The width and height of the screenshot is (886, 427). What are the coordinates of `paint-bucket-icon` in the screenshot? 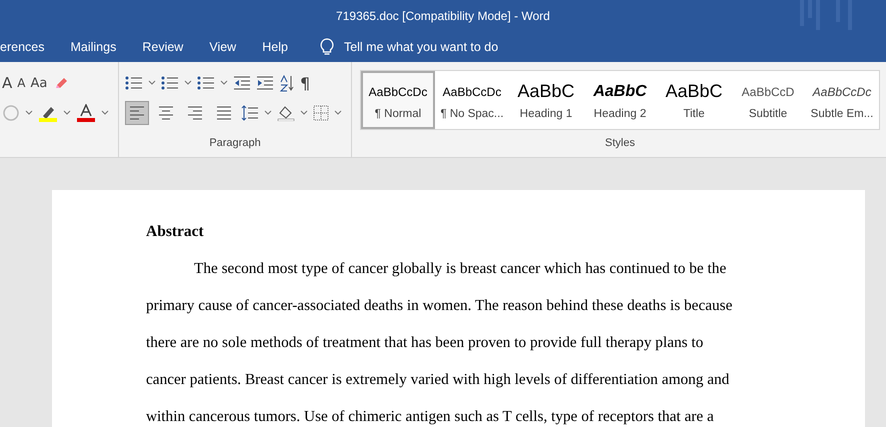 It's located at (286, 113).